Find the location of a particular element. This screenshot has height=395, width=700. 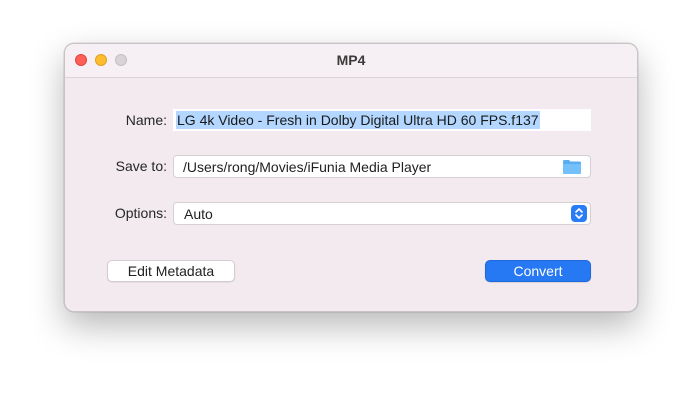

save-path-value: /Users/rong/Movies/iFunia Media Player is located at coordinates (307, 167).